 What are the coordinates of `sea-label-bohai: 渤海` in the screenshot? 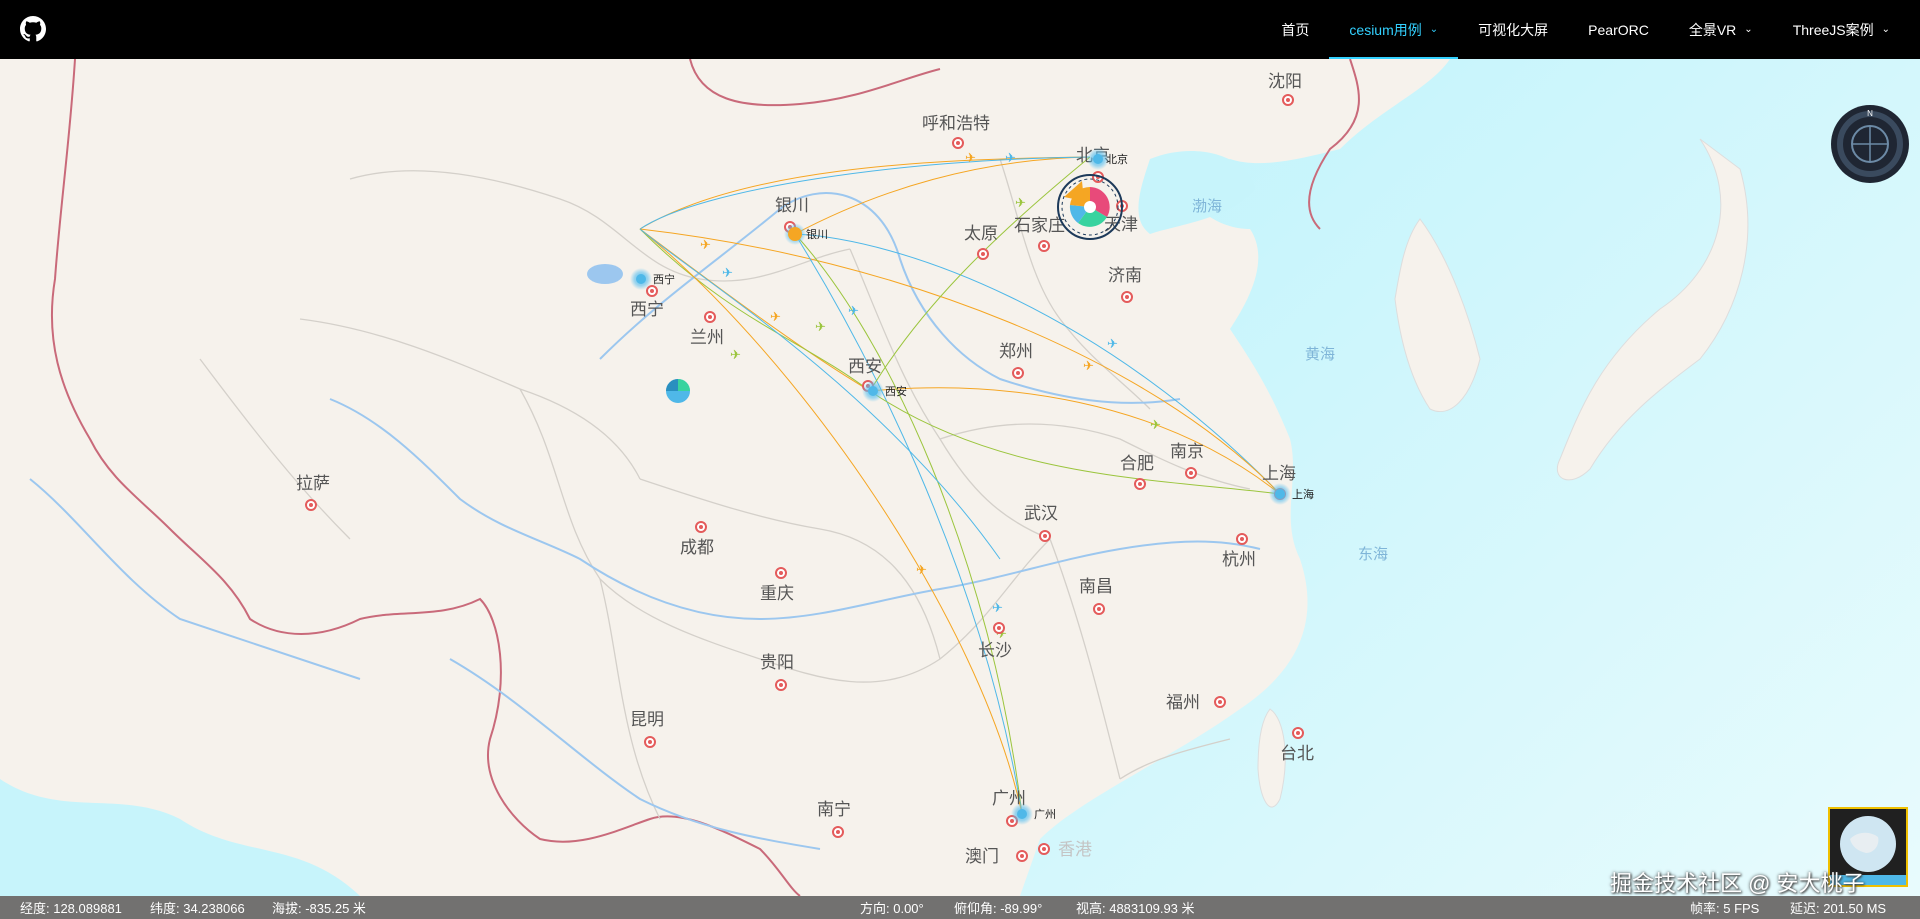 It's located at (1207, 206).